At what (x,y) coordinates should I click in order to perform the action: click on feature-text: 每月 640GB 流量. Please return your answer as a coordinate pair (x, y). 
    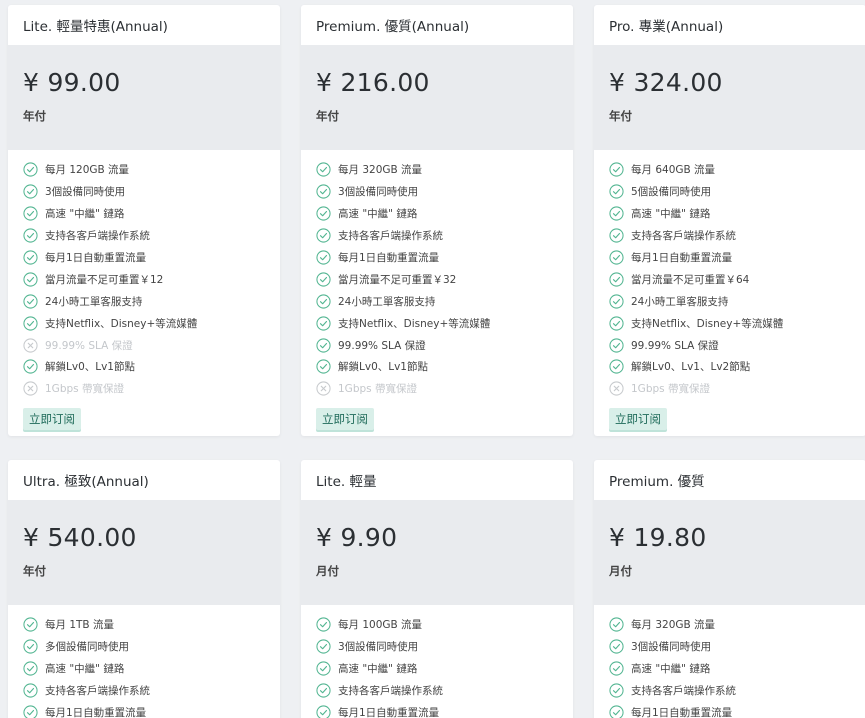
    Looking at the image, I should click on (673, 170).